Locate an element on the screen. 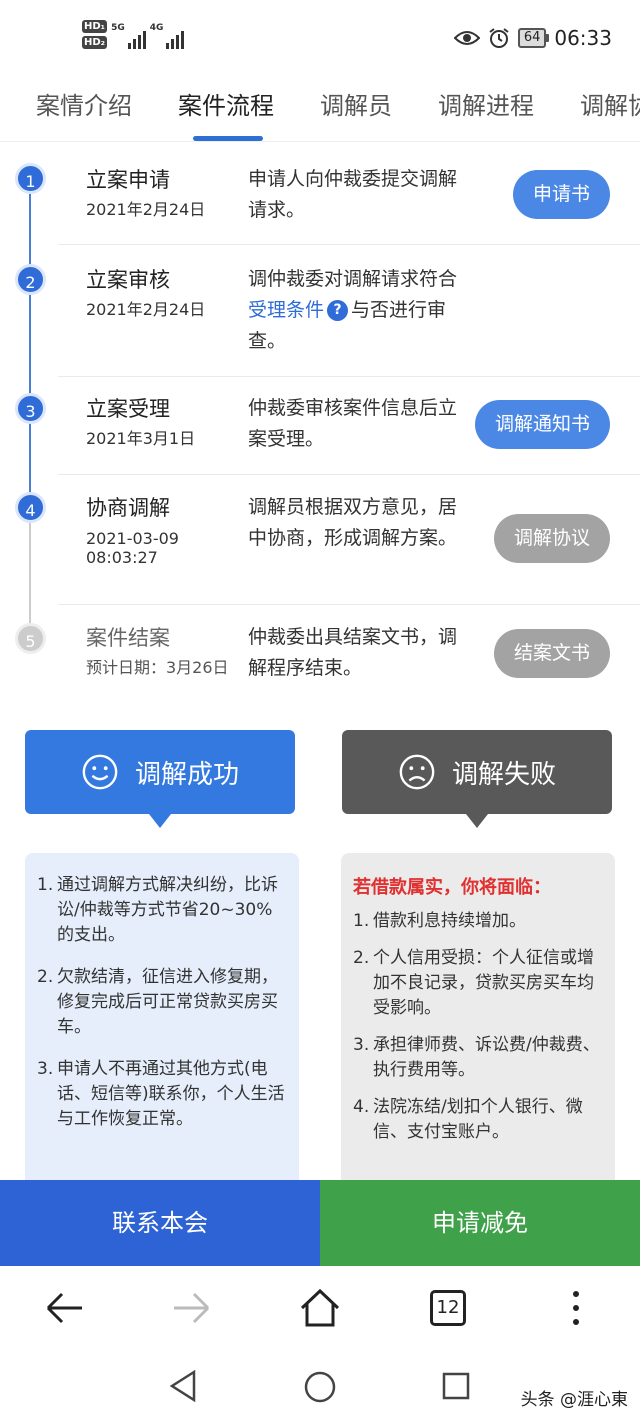 The height and width of the screenshot is (1422, 640). back-arrow-icon is located at coordinates (64, 1308).